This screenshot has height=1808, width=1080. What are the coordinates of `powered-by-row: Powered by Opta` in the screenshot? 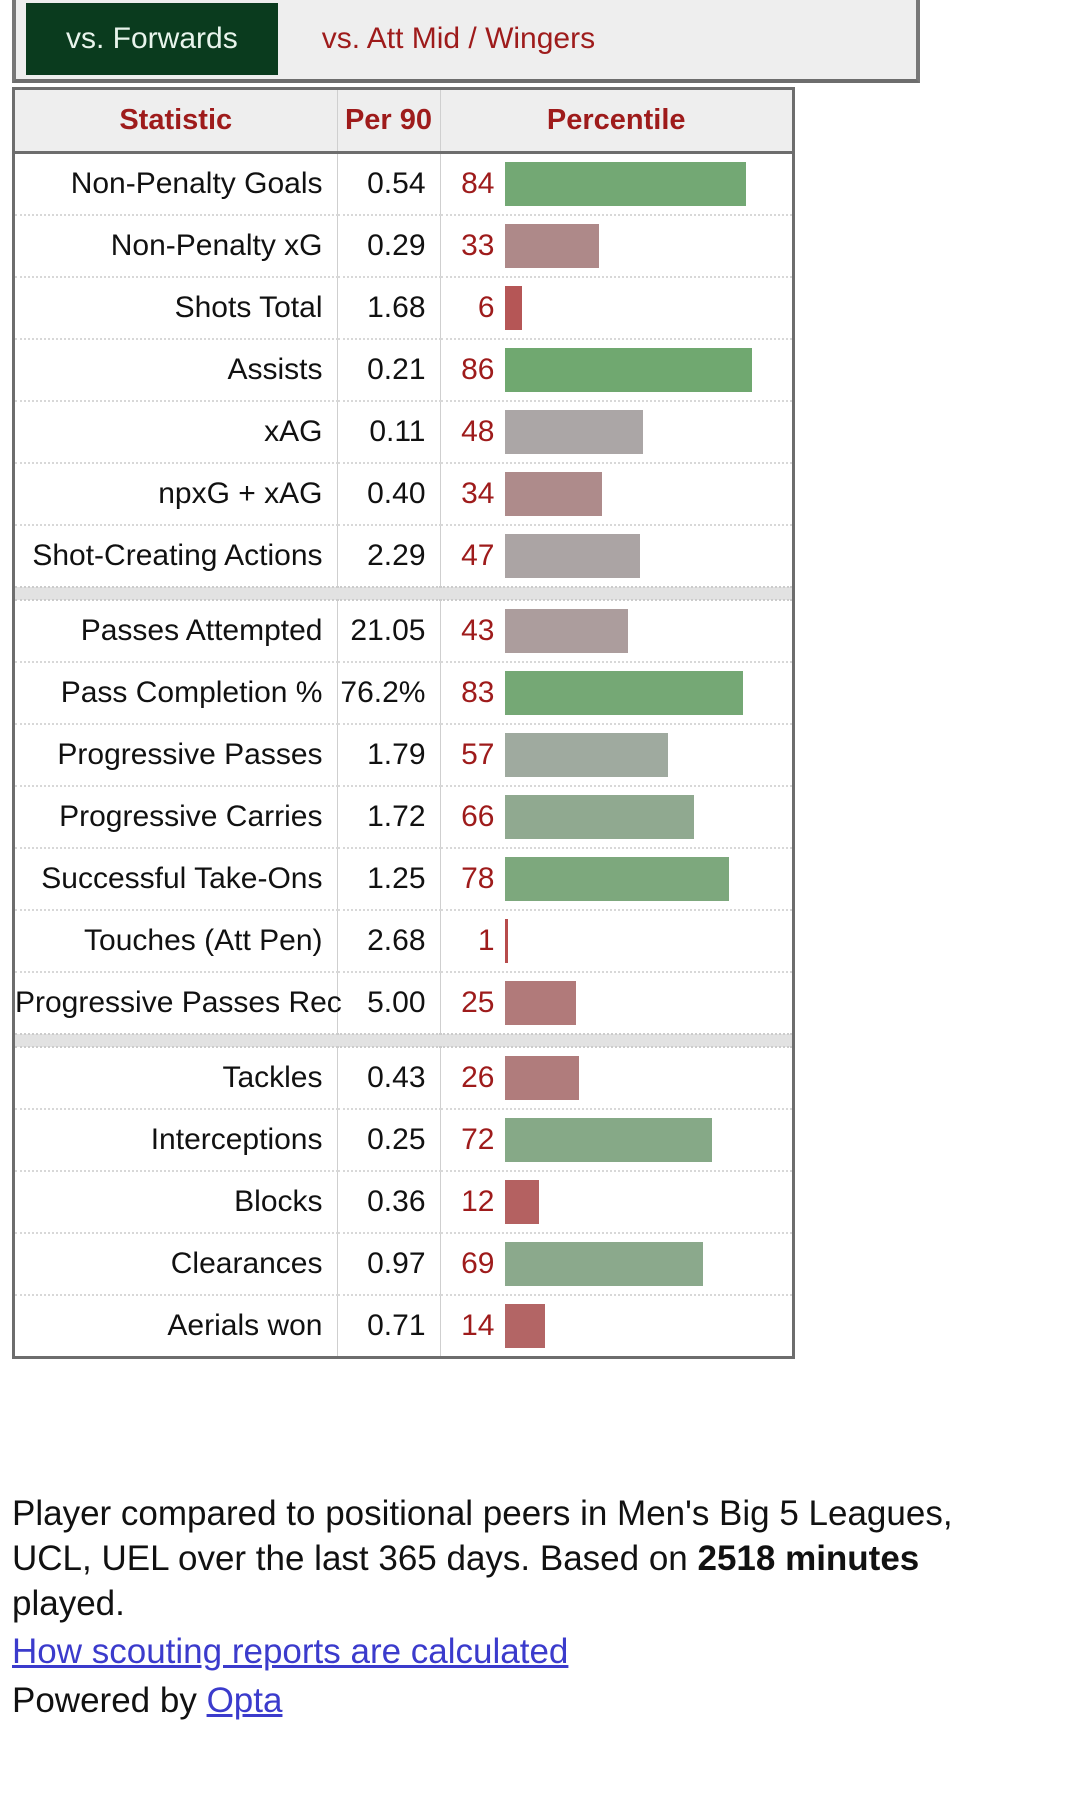 It's located at (517, 1701).